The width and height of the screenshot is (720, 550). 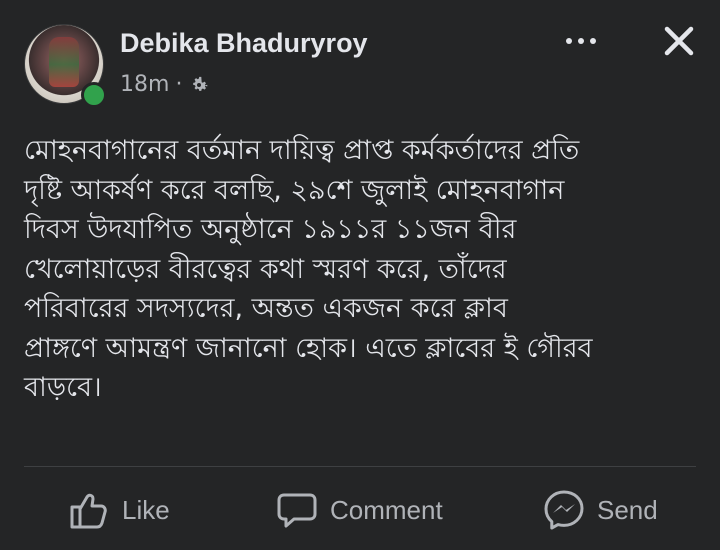 What do you see at coordinates (146, 509) in the screenshot?
I see `like-label: Like` at bounding box center [146, 509].